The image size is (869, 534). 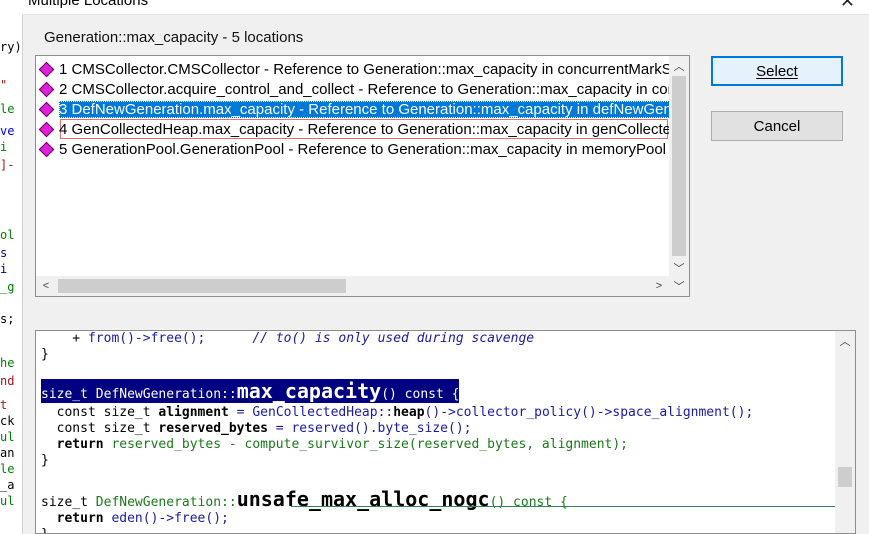 What do you see at coordinates (845, 432) in the screenshot?
I see `preview-vertical-scrollbar: ︿` at bounding box center [845, 432].